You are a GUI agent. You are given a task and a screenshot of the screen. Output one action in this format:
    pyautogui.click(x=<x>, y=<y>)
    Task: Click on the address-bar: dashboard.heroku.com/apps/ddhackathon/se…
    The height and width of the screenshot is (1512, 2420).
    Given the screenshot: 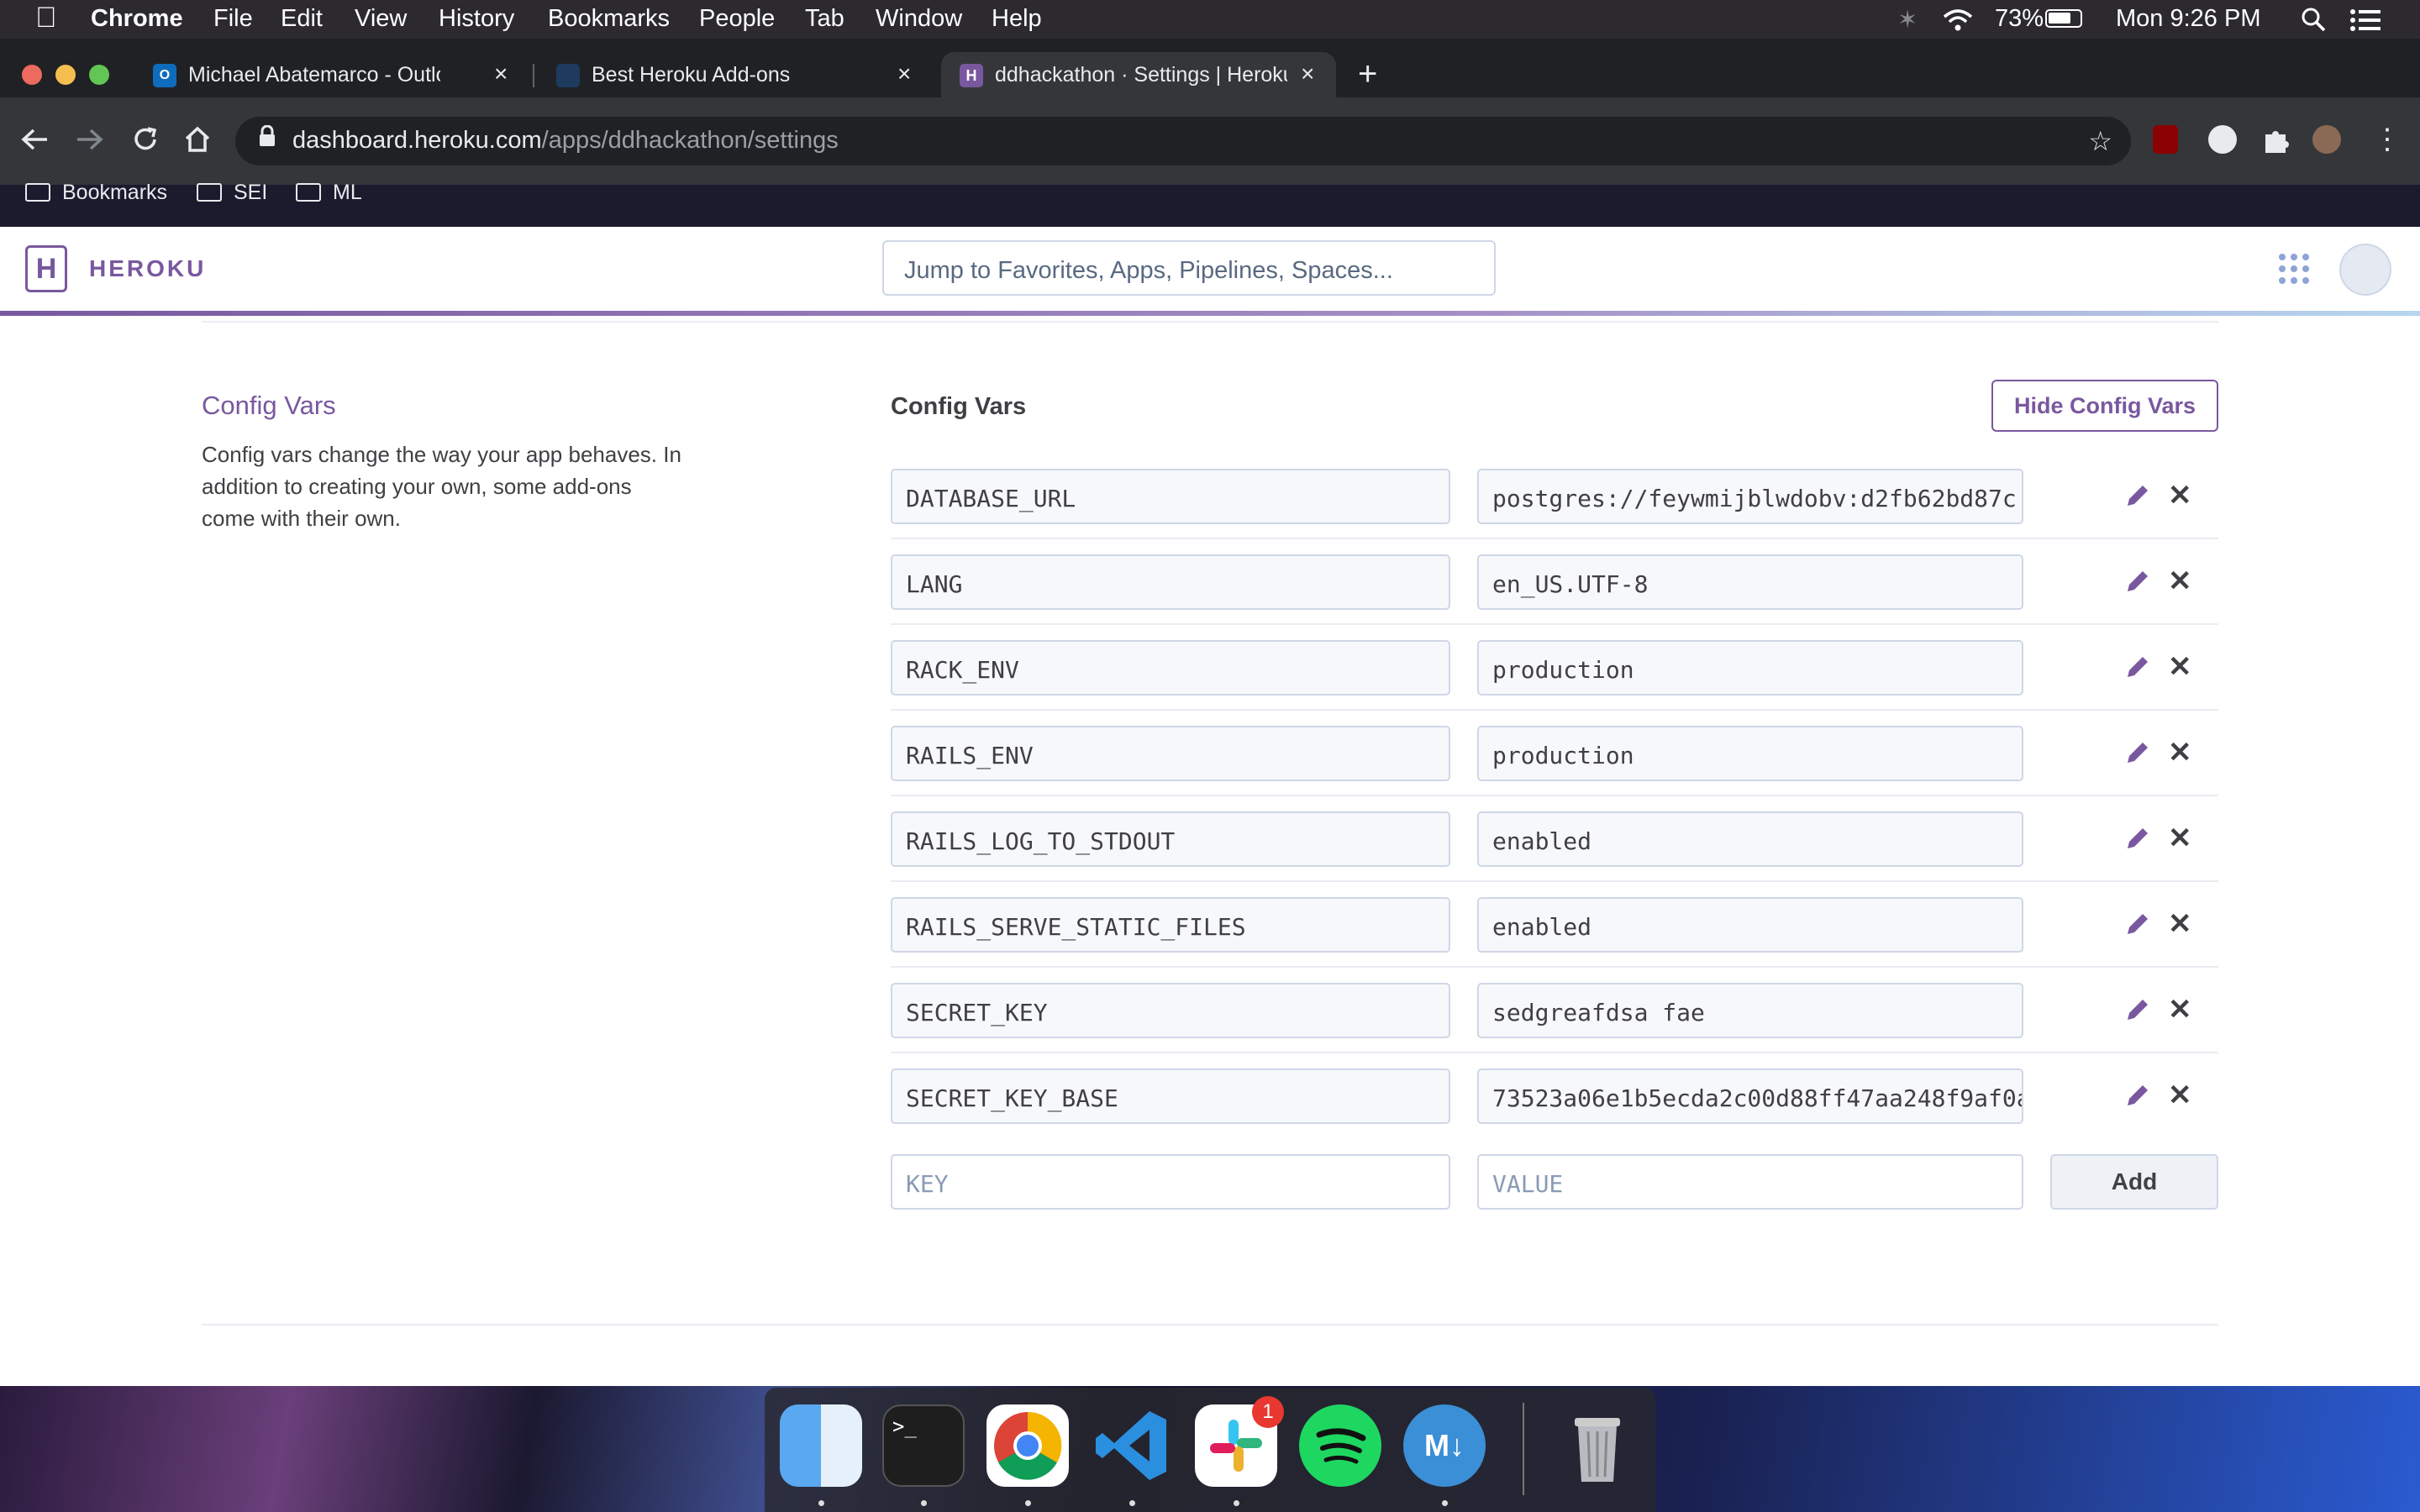 What is the action you would take?
    pyautogui.click(x=1183, y=141)
    